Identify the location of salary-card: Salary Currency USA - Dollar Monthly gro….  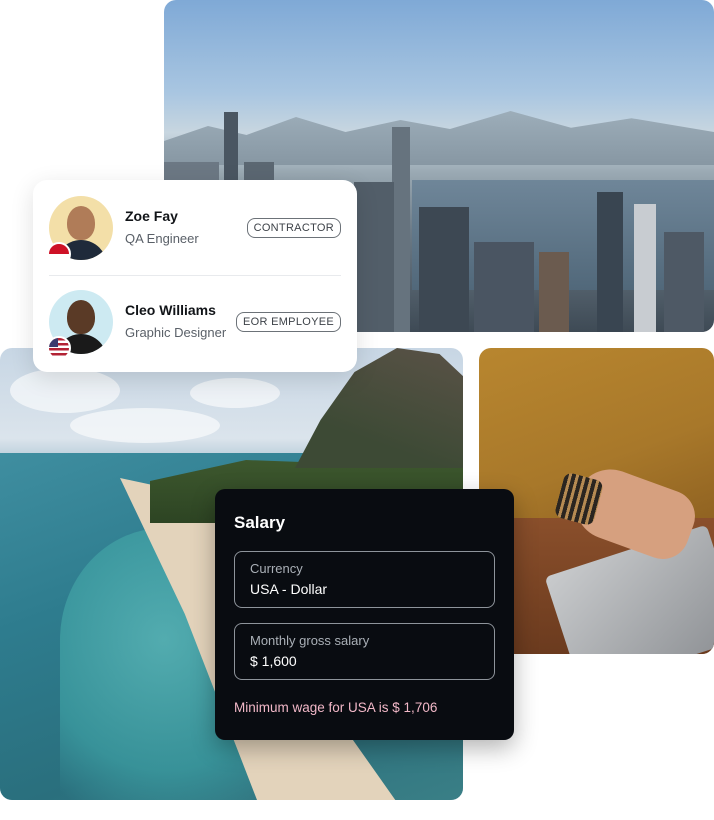
(364, 614).